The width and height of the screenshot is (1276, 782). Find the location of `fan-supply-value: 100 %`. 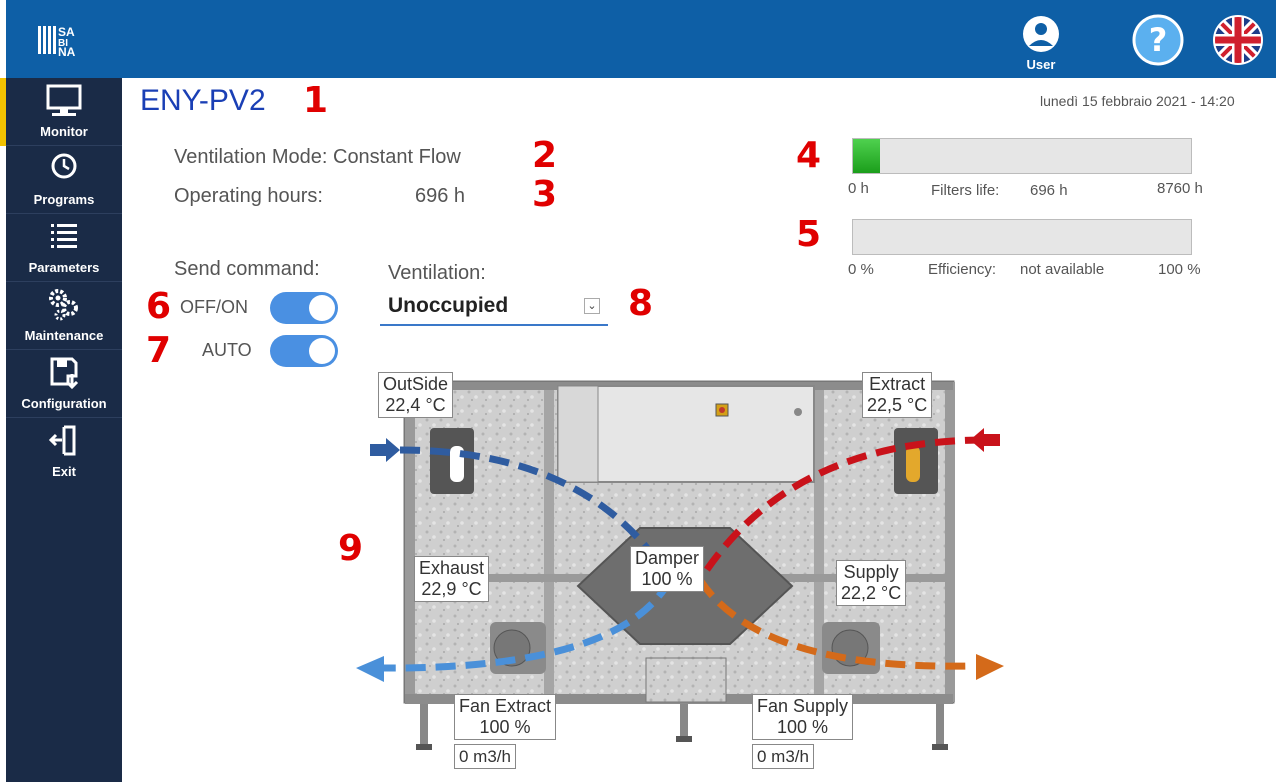

fan-supply-value: 100 % is located at coordinates (803, 727).